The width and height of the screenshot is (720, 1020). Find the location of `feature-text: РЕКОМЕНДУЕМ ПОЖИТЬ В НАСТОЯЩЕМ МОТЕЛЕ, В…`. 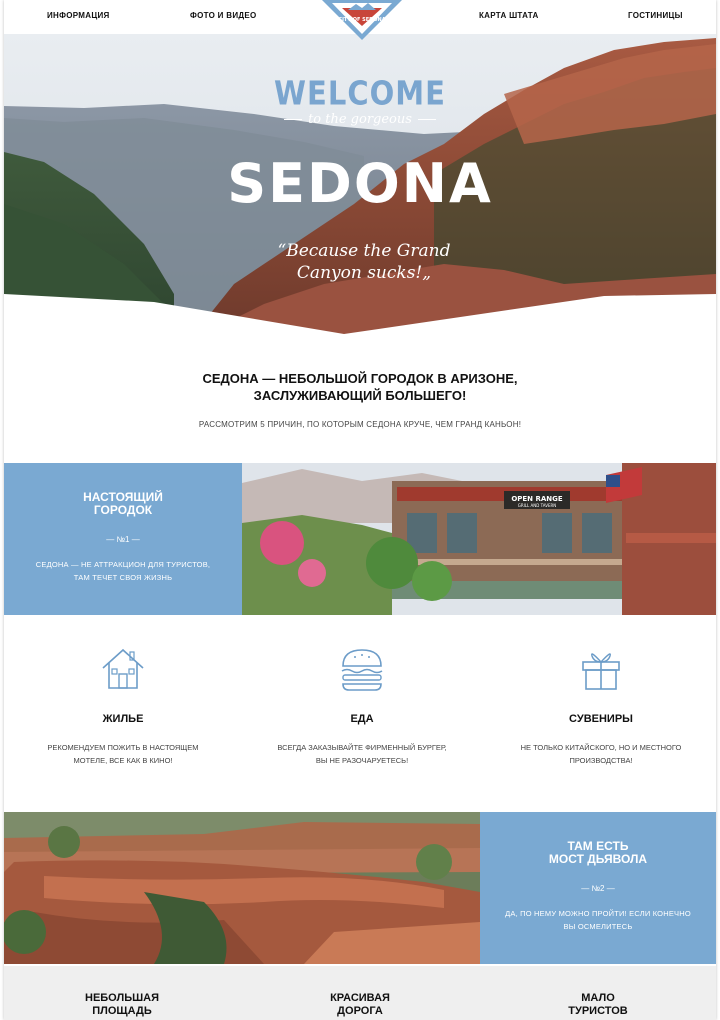

feature-text: РЕКОМЕНДУЕМ ПОЖИТЬ В НАСТОЯЩЕМ МОТЕЛЕ, В… is located at coordinates (123, 754).